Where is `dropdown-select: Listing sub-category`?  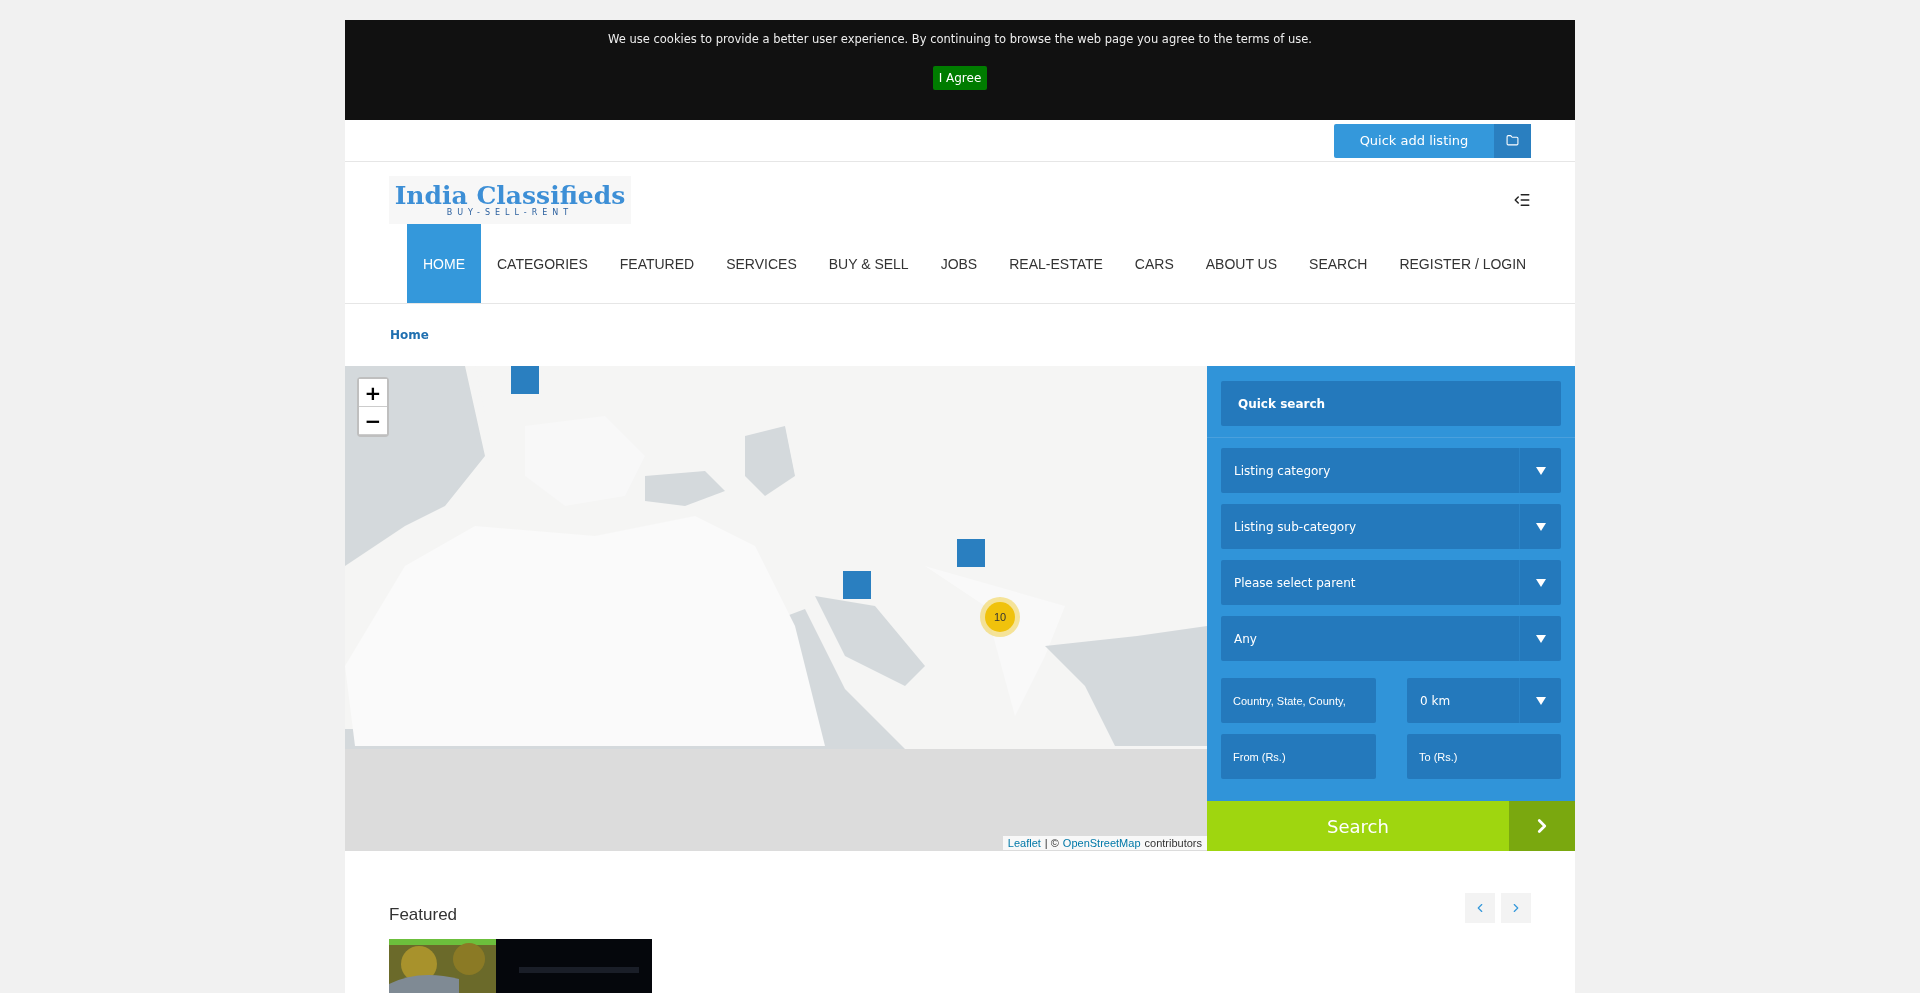 dropdown-select: Listing sub-category is located at coordinates (1391, 526).